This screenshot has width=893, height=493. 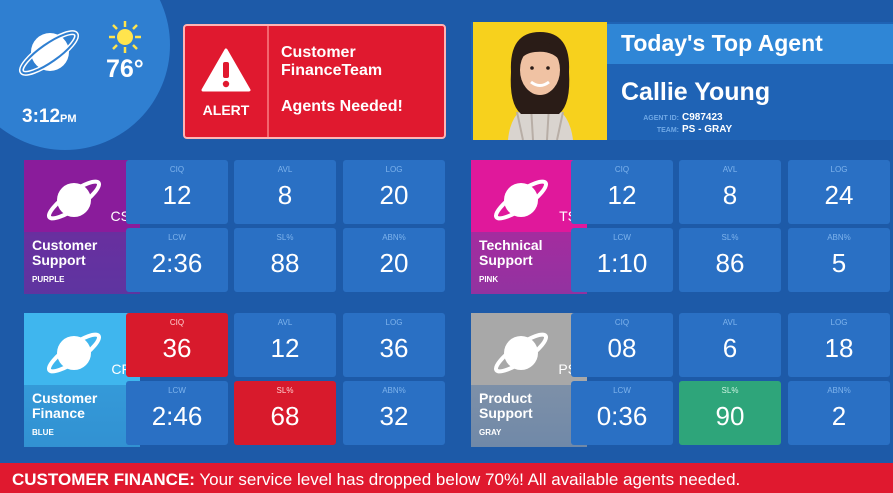 I want to click on metric-value: 24, so click(x=839, y=195).